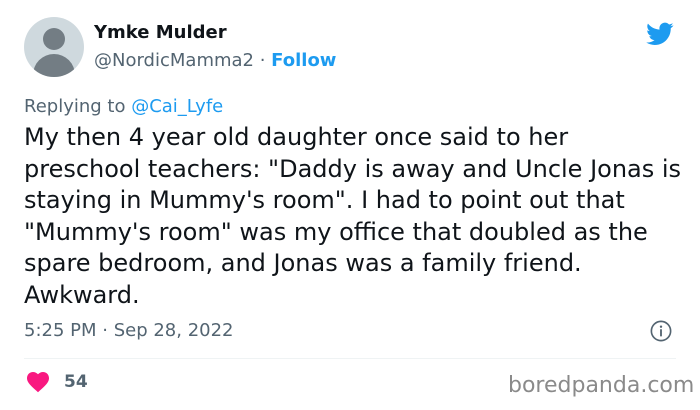 The height and width of the screenshot is (410, 700). Describe the element at coordinates (177, 106) in the screenshot. I see `reply-mention-link: @Cai_Lyfe` at that location.